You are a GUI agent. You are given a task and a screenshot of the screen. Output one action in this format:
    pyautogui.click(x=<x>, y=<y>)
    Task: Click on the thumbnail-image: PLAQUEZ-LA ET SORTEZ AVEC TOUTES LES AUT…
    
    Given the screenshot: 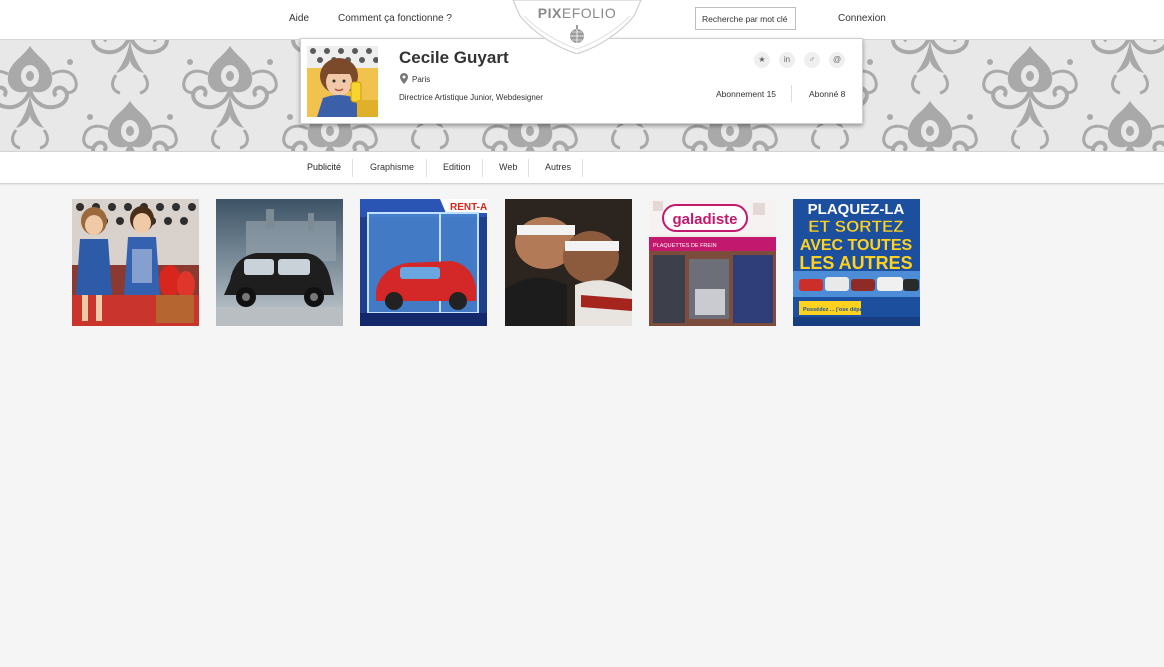 What is the action you would take?
    pyautogui.click(x=856, y=262)
    